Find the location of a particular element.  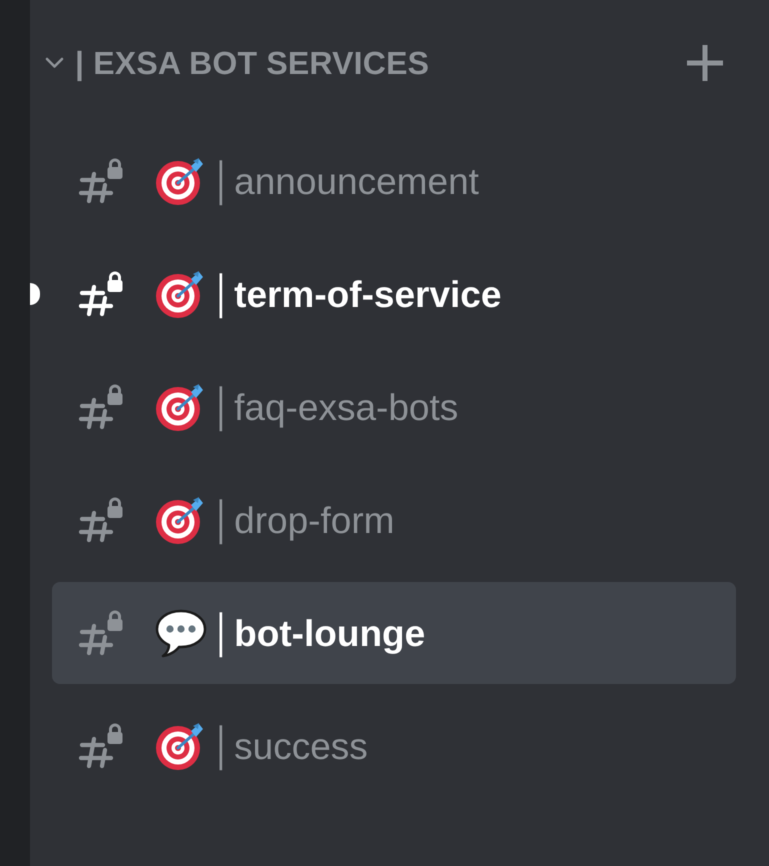

category-name: | EXSA BOT SERVICES is located at coordinates (380, 63).